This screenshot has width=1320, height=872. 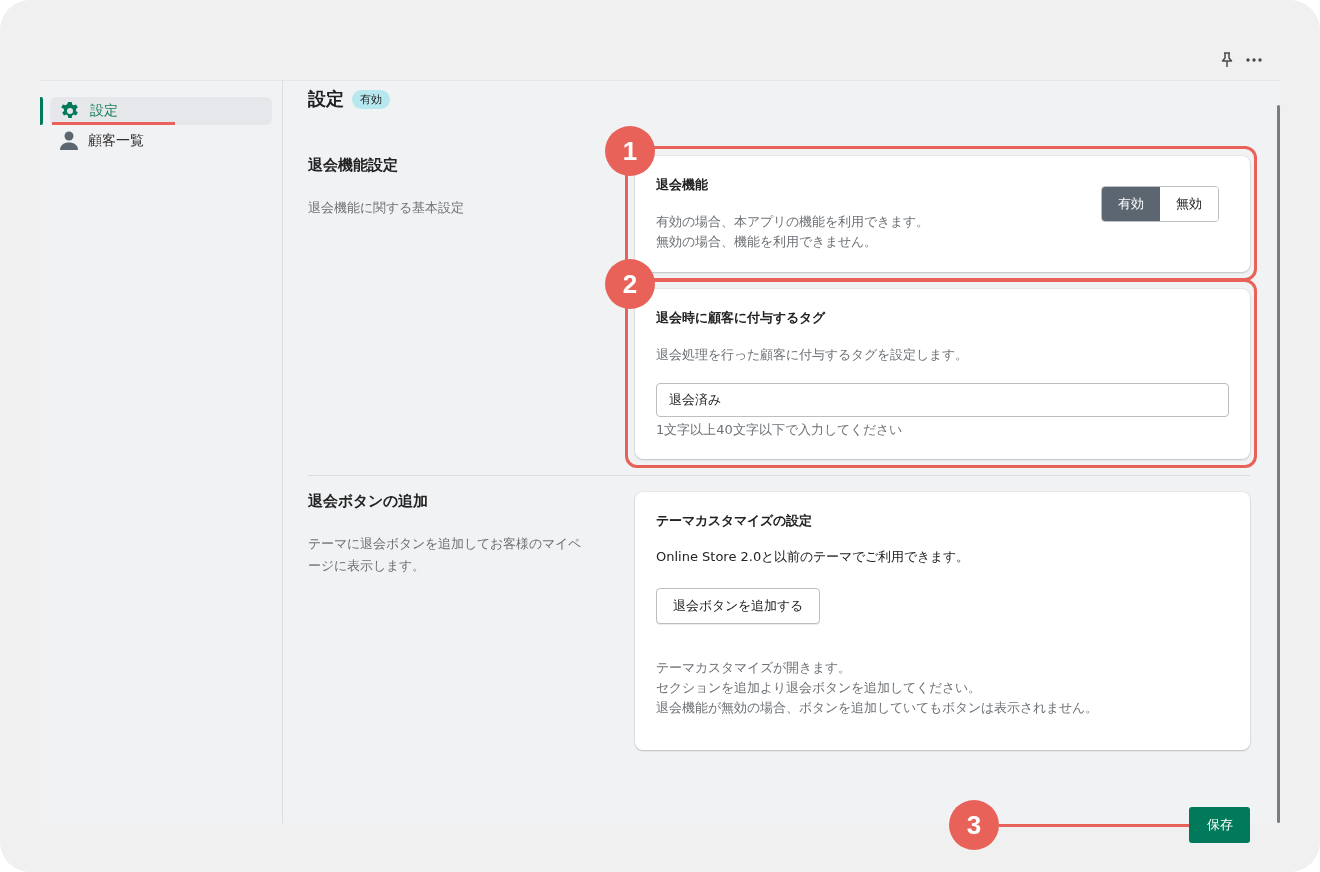 What do you see at coordinates (445, 555) in the screenshot?
I see `section-description: テーマに退会ボタンを追加してお客様のマイページに表示します。` at bounding box center [445, 555].